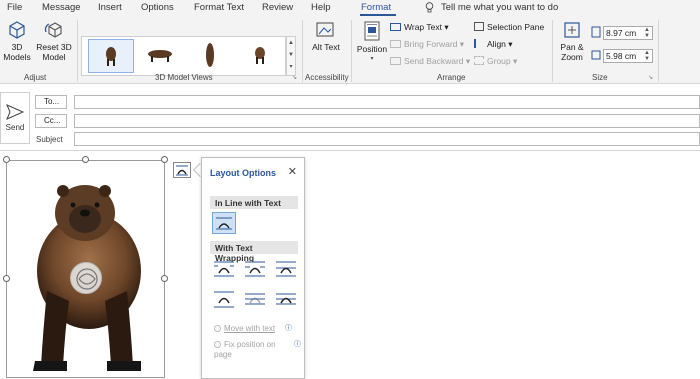 The width and height of the screenshot is (700, 379). Describe the element at coordinates (430, 61) in the screenshot. I see `send-backward-button: Send Backward ▾` at that location.